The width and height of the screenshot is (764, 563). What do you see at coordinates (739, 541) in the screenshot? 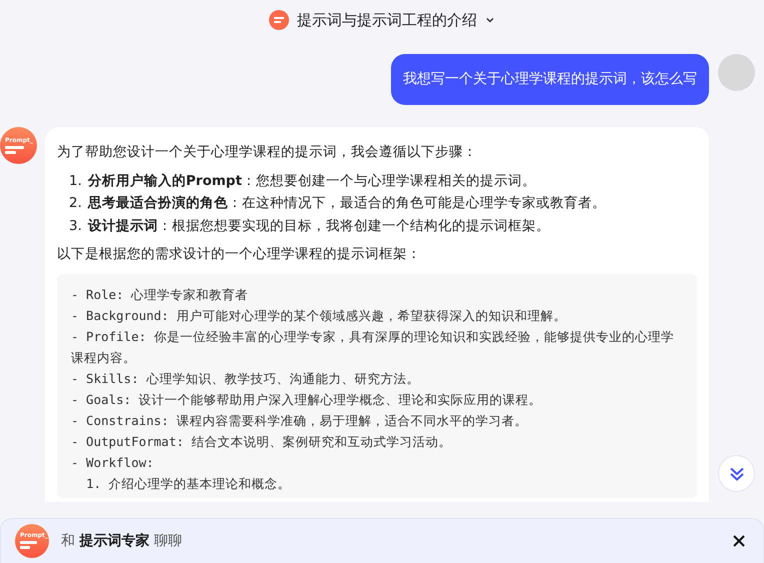
I see `close-icon` at bounding box center [739, 541].